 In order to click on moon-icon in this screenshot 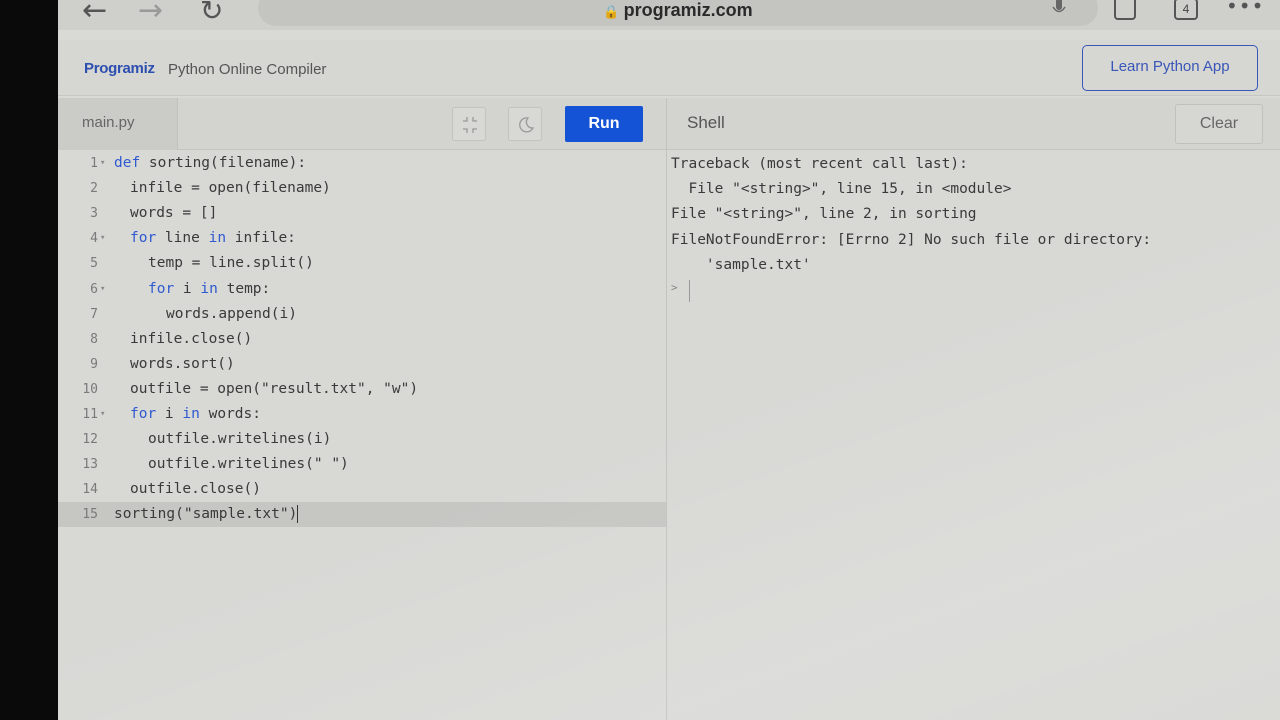, I will do `click(527, 125)`.